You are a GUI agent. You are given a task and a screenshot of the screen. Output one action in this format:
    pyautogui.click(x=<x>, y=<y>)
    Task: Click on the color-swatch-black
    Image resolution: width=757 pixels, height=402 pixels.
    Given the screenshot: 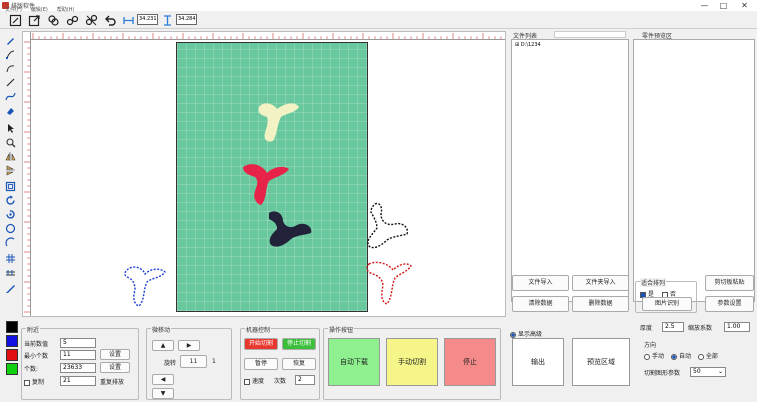 What is the action you would take?
    pyautogui.click(x=12, y=327)
    